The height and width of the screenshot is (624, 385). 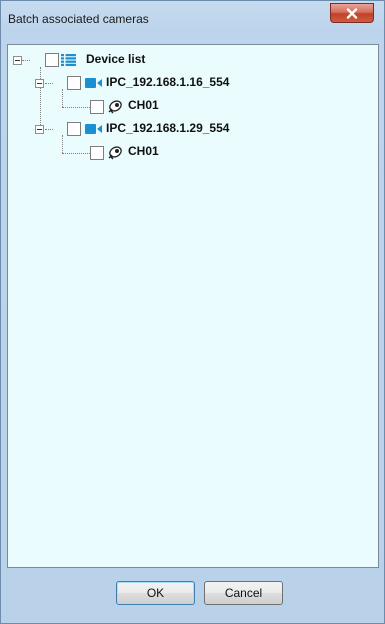 I want to click on tree-node-label: Device list, so click(x=115, y=59).